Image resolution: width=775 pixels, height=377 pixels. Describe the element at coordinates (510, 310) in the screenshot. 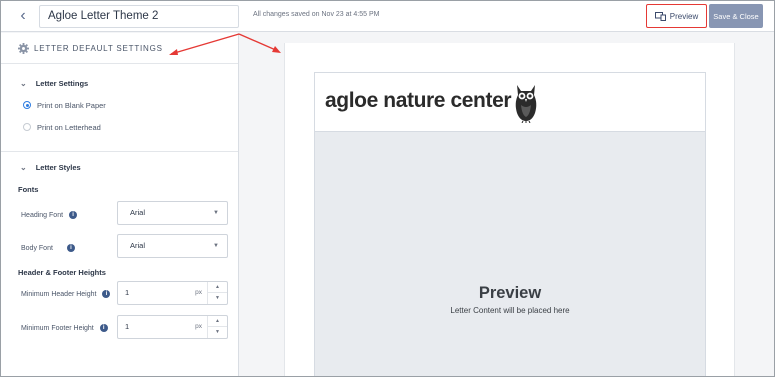

I see `preview-subtitle: Letter Content will be placed here` at that location.